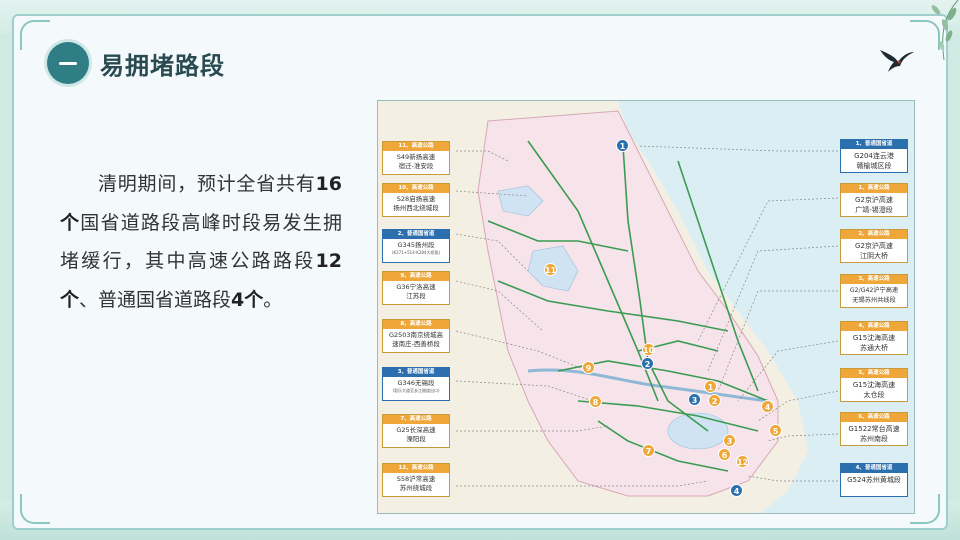 This screenshot has width=960, height=540. What do you see at coordinates (416, 480) in the screenshot?
I see `callout-left-8: 12、高速公路 S58沪常高速 苏州绕城段` at bounding box center [416, 480].